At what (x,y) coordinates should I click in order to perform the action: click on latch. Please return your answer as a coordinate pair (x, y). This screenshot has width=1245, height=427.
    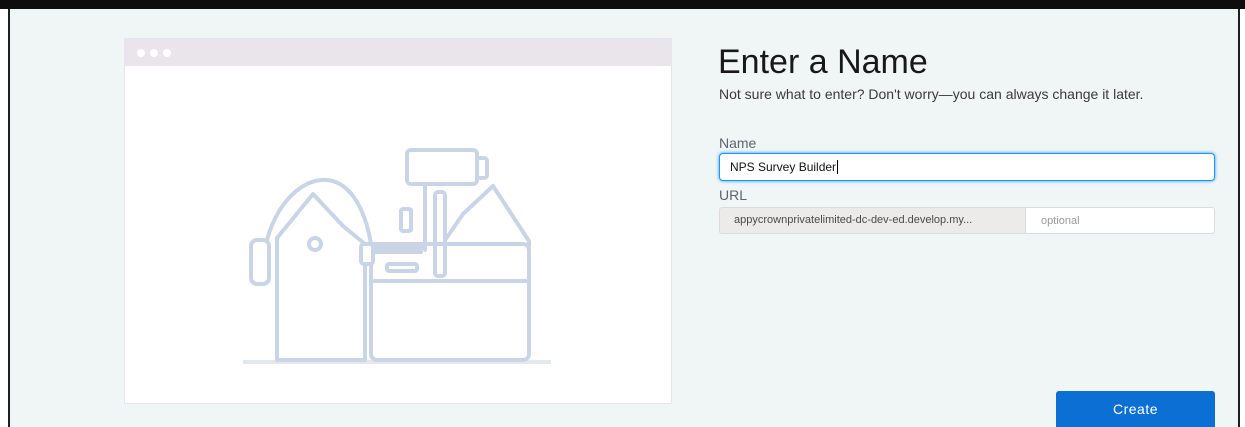
    Looking at the image, I should click on (402, 267).